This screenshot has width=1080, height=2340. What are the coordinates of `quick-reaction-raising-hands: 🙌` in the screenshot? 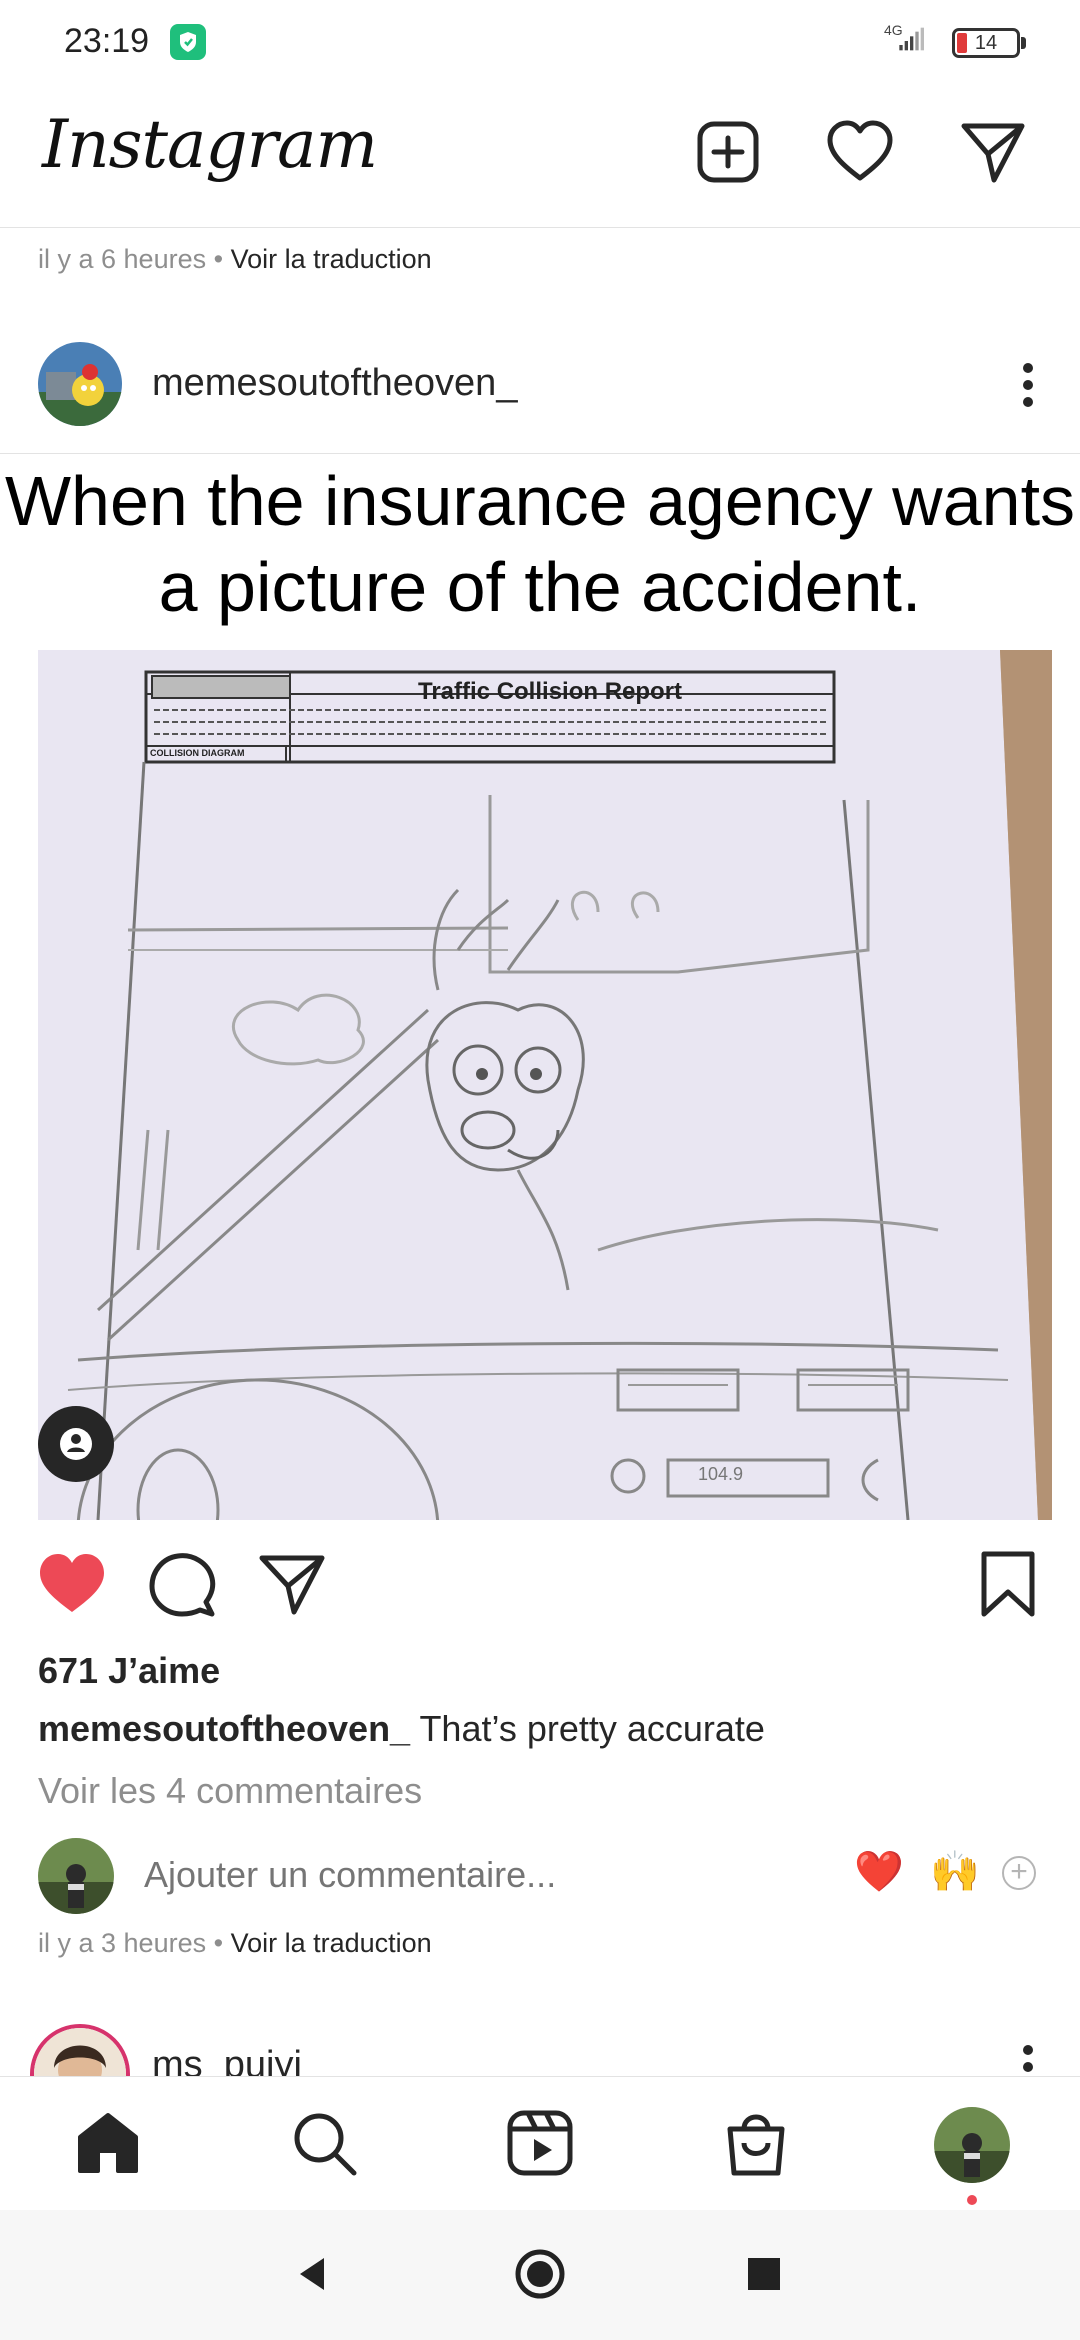 It's located at (955, 1871).